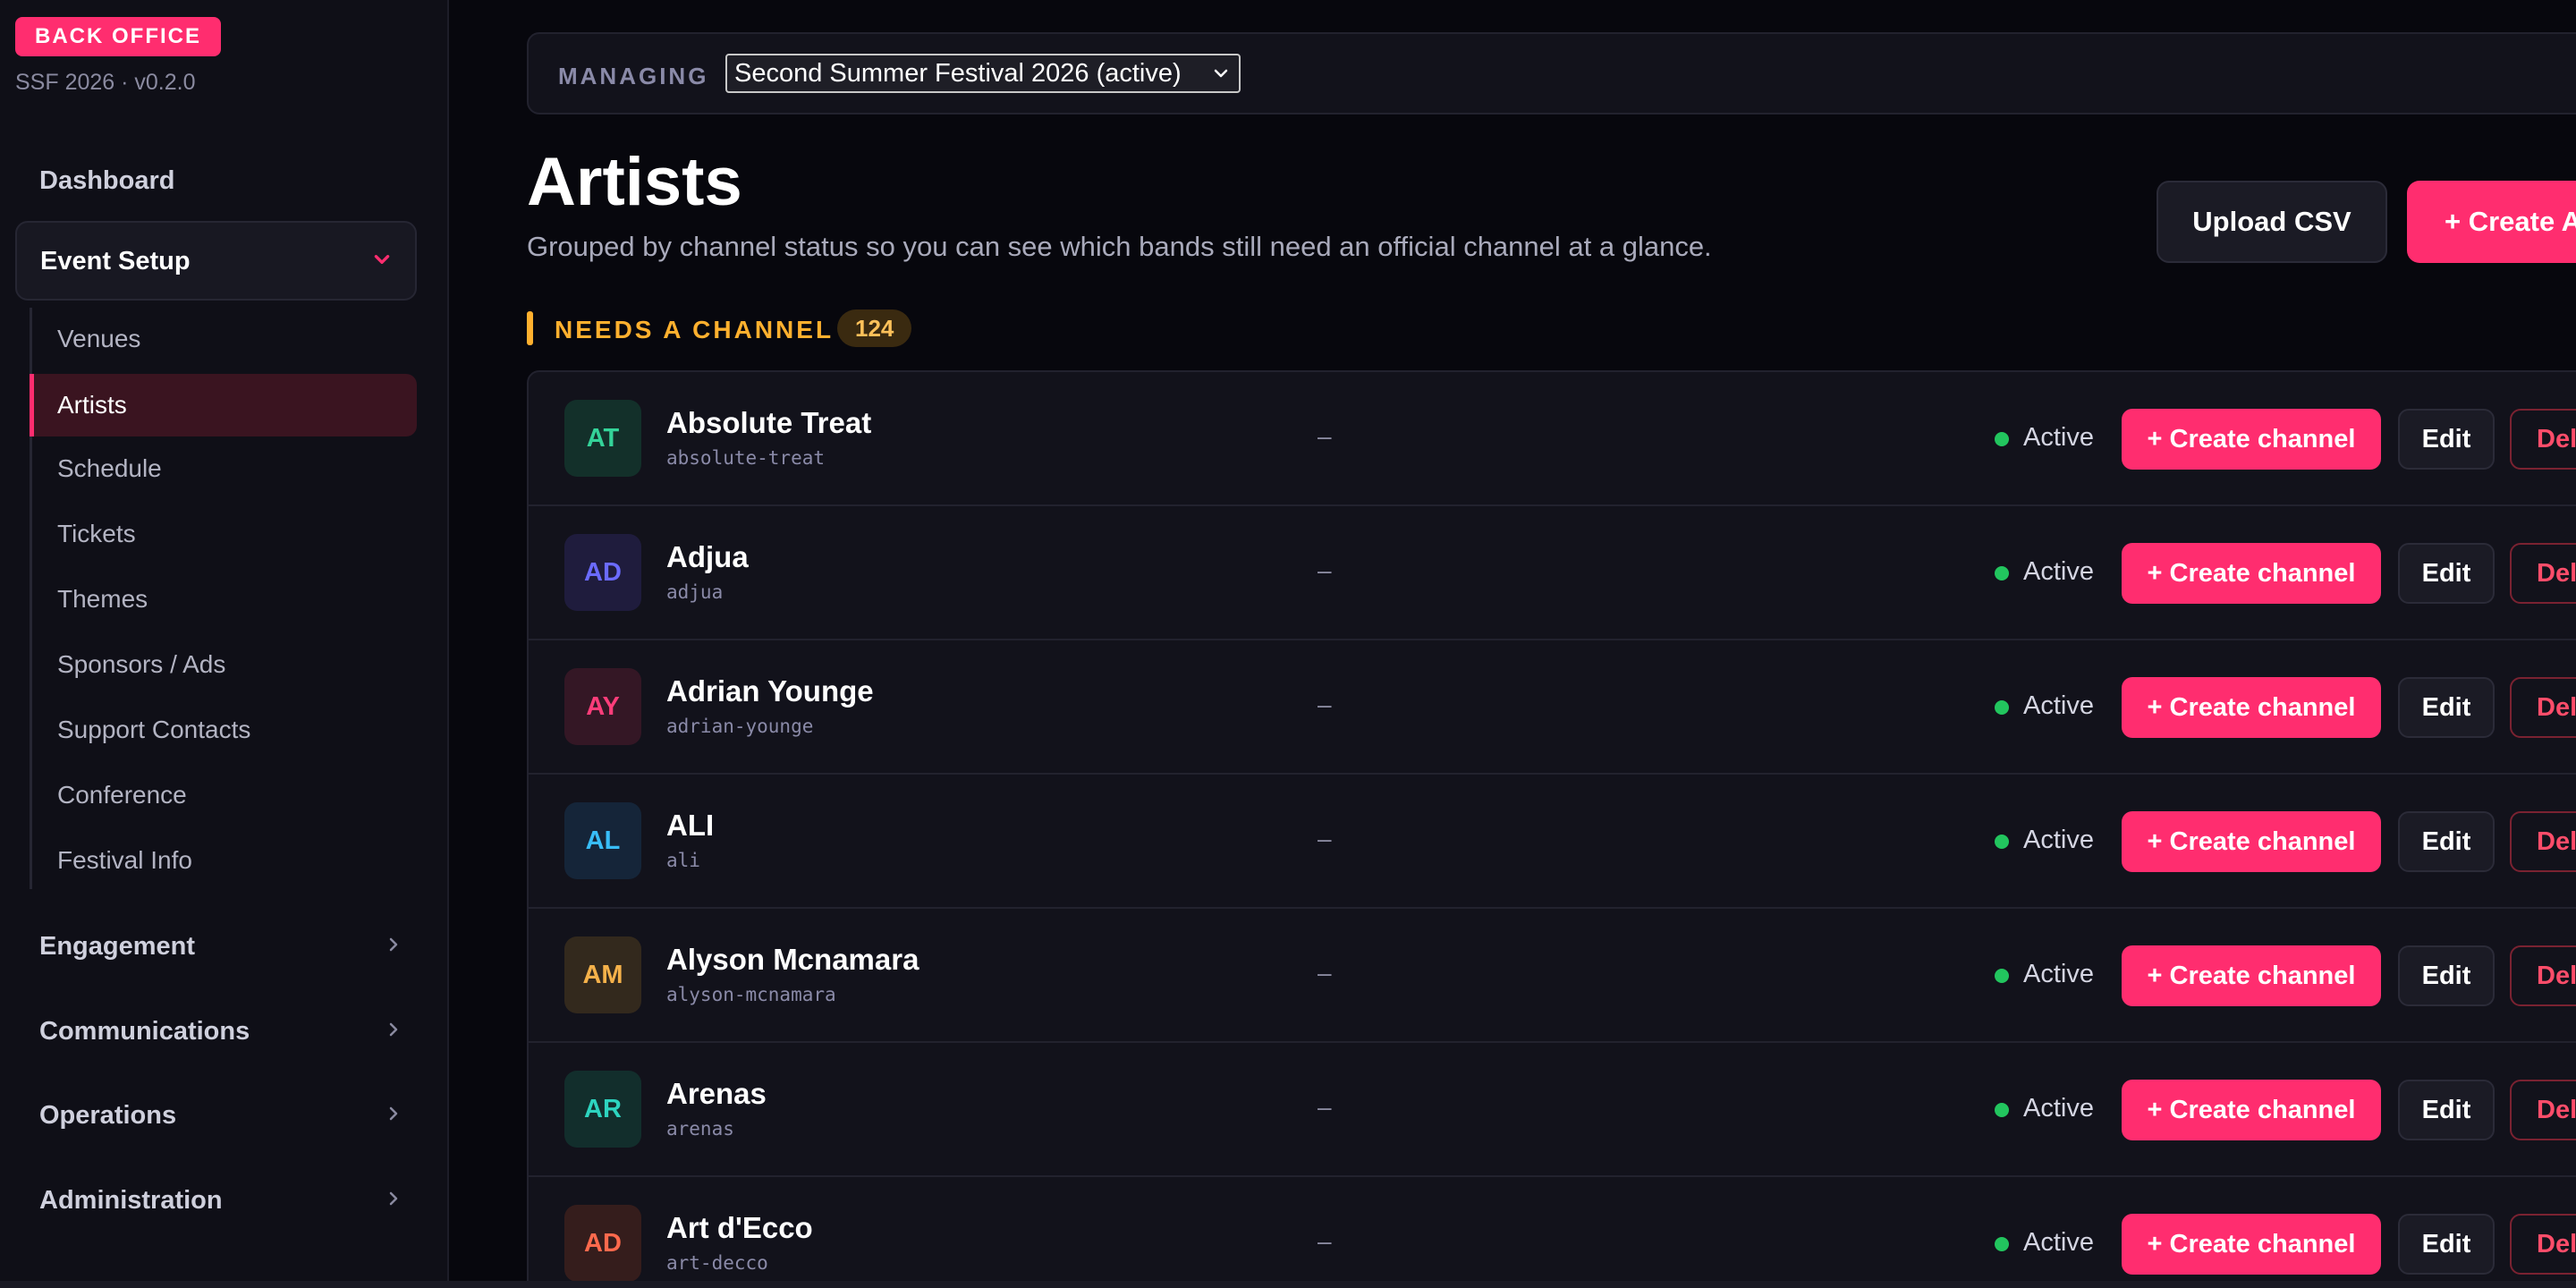 The width and height of the screenshot is (2576, 1288). What do you see at coordinates (131, 1200) in the screenshot?
I see `sidebar-group-label: Administration` at bounding box center [131, 1200].